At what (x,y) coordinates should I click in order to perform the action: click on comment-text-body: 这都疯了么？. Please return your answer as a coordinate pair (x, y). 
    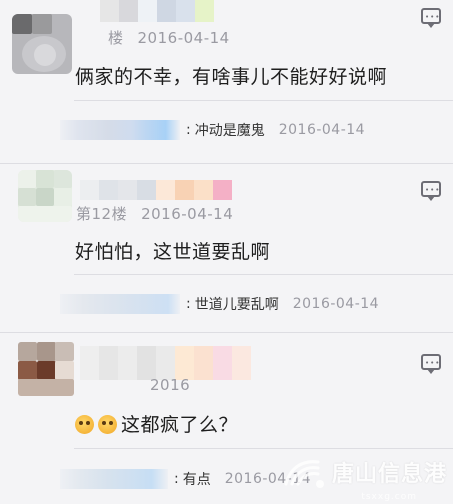
    Looking at the image, I should click on (180, 425).